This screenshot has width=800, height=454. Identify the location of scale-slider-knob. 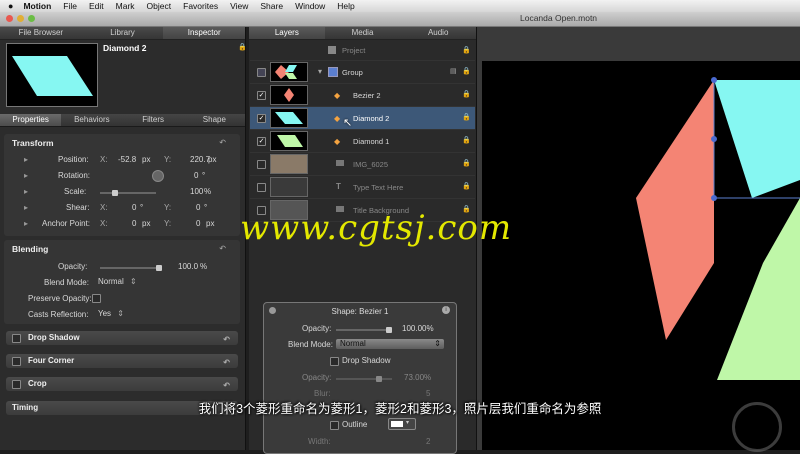
(115, 193).